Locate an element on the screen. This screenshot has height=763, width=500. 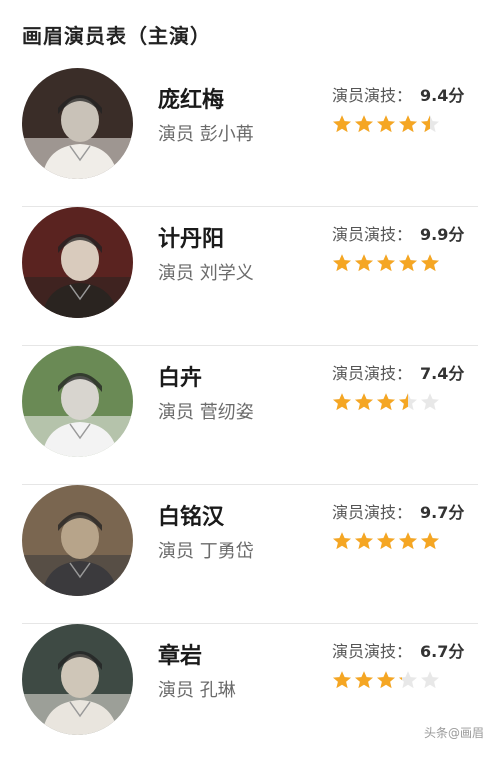
actor-name: 丁勇岱 is located at coordinates (226, 551).